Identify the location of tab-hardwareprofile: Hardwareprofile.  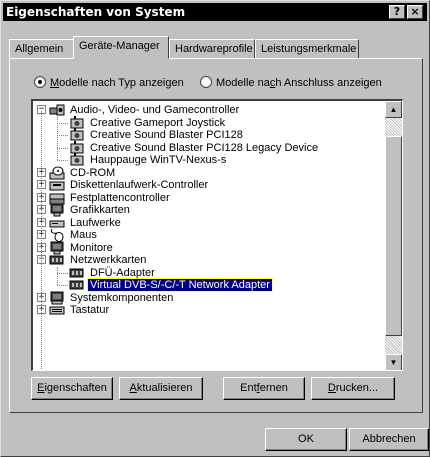
(212, 49).